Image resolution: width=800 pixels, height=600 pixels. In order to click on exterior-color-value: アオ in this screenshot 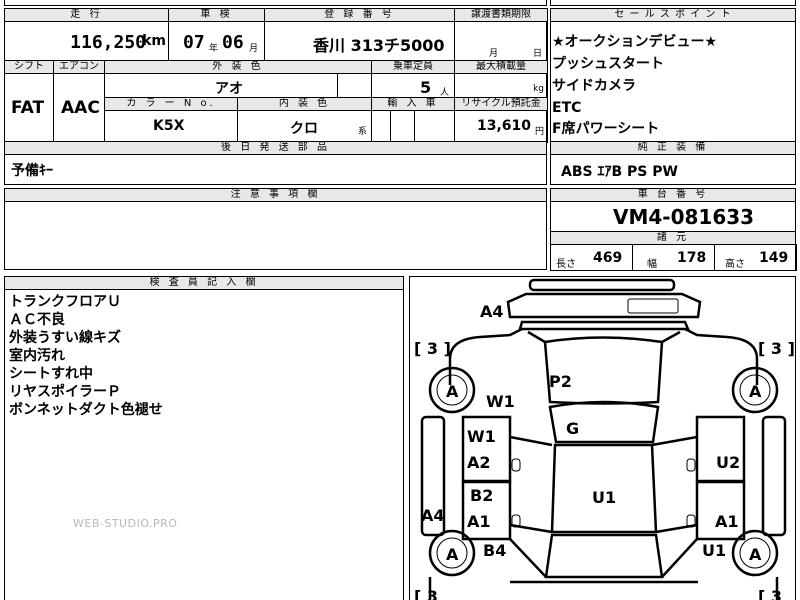, I will do `click(229, 89)`.